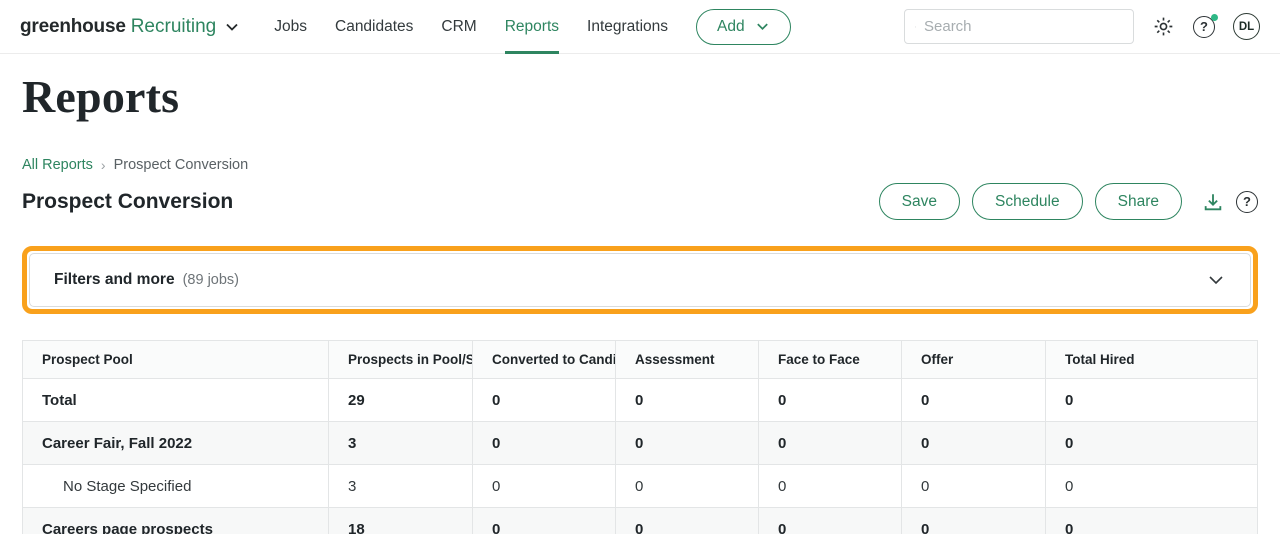  I want to click on nav-item-jobs: Jobs, so click(290, 27).